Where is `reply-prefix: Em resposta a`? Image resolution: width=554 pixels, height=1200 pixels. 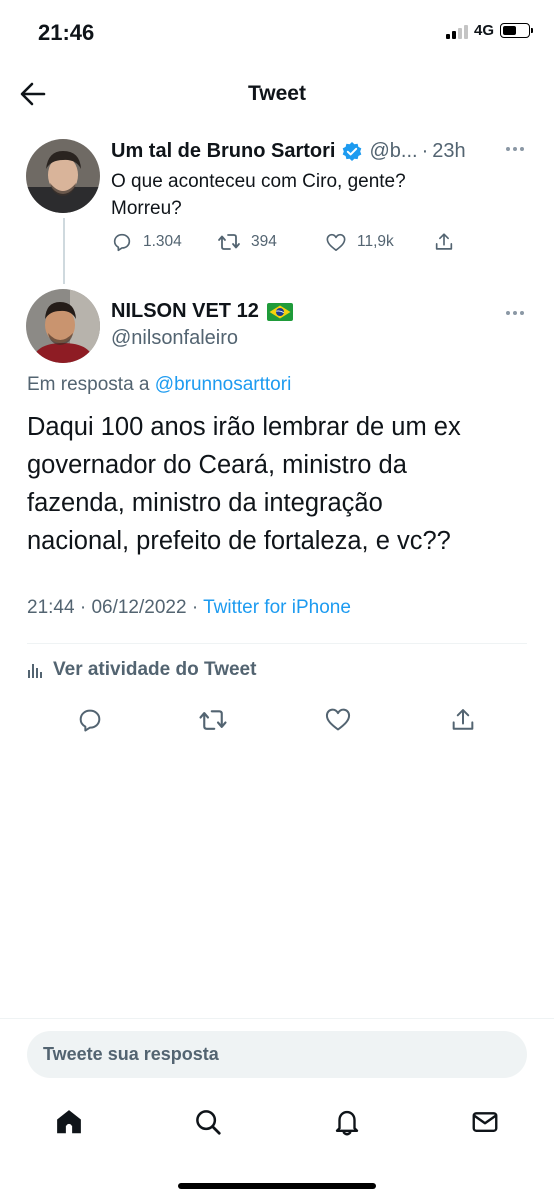
reply-prefix: Em resposta a is located at coordinates (91, 384).